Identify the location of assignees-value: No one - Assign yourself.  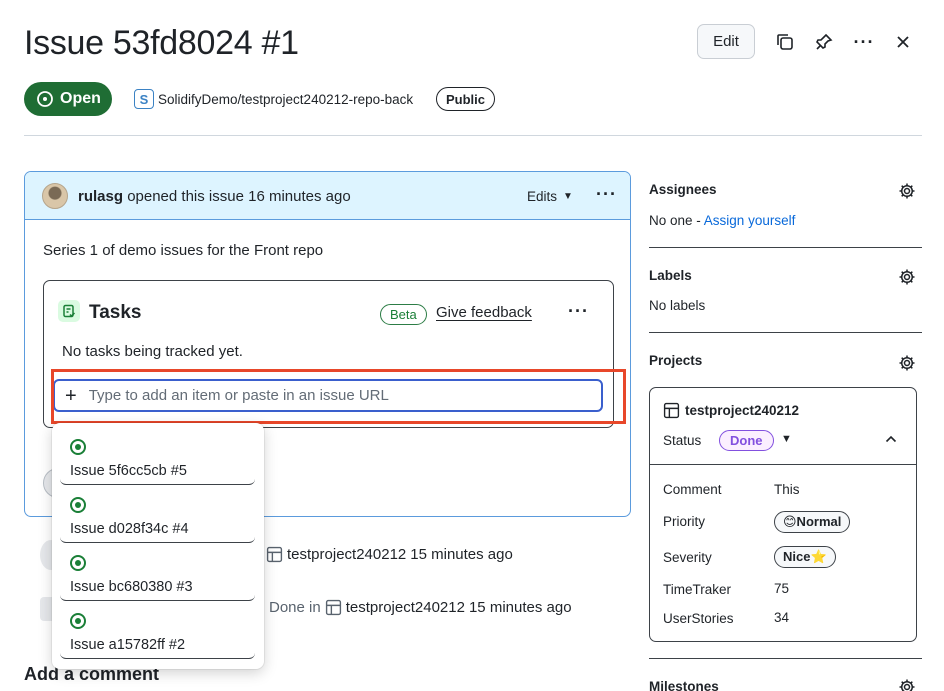
(722, 220).